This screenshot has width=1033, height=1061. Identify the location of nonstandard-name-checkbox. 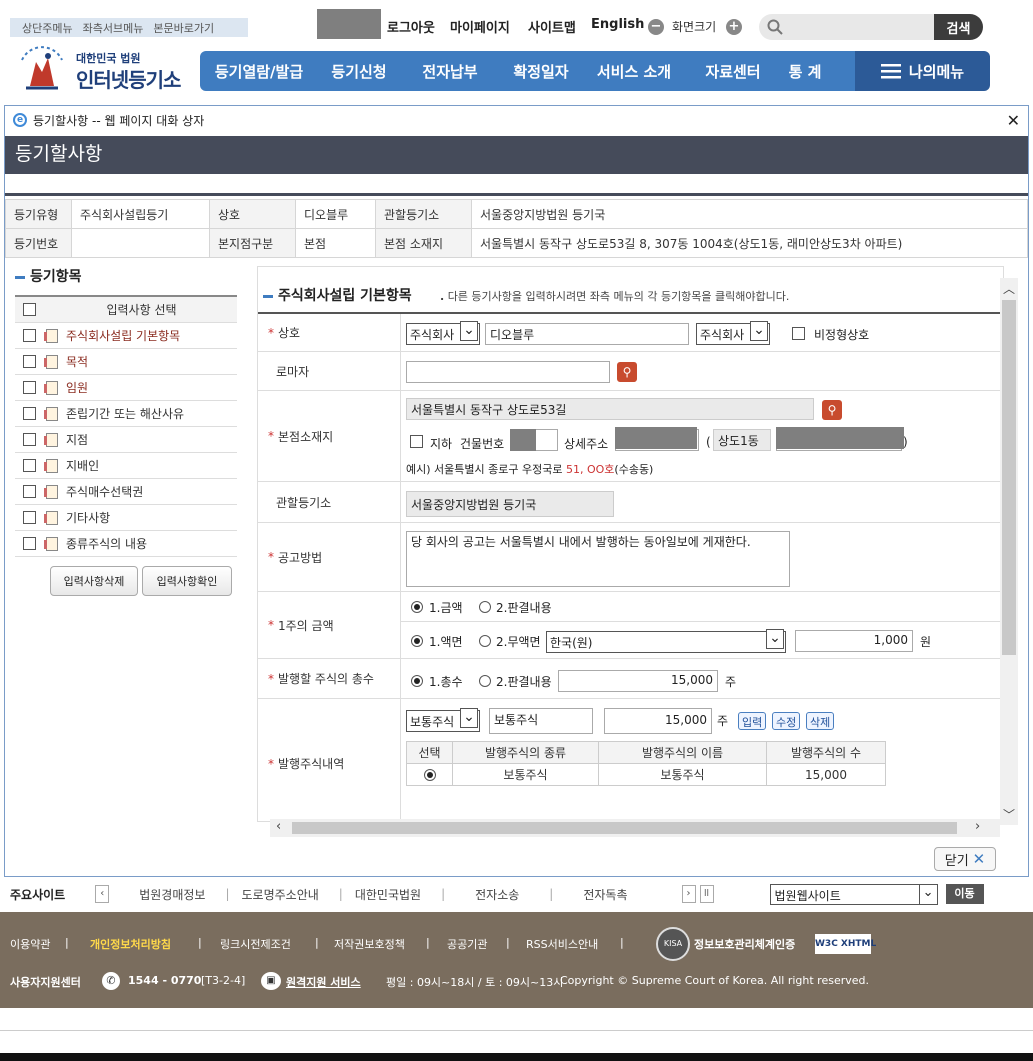
(798, 333).